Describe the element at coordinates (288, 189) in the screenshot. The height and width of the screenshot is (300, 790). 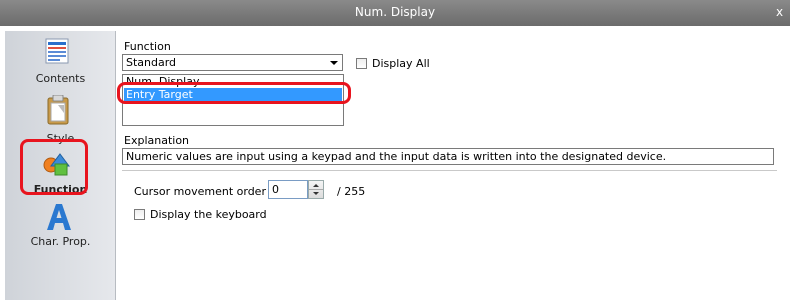
I see `cursor-order-input: 0` at that location.